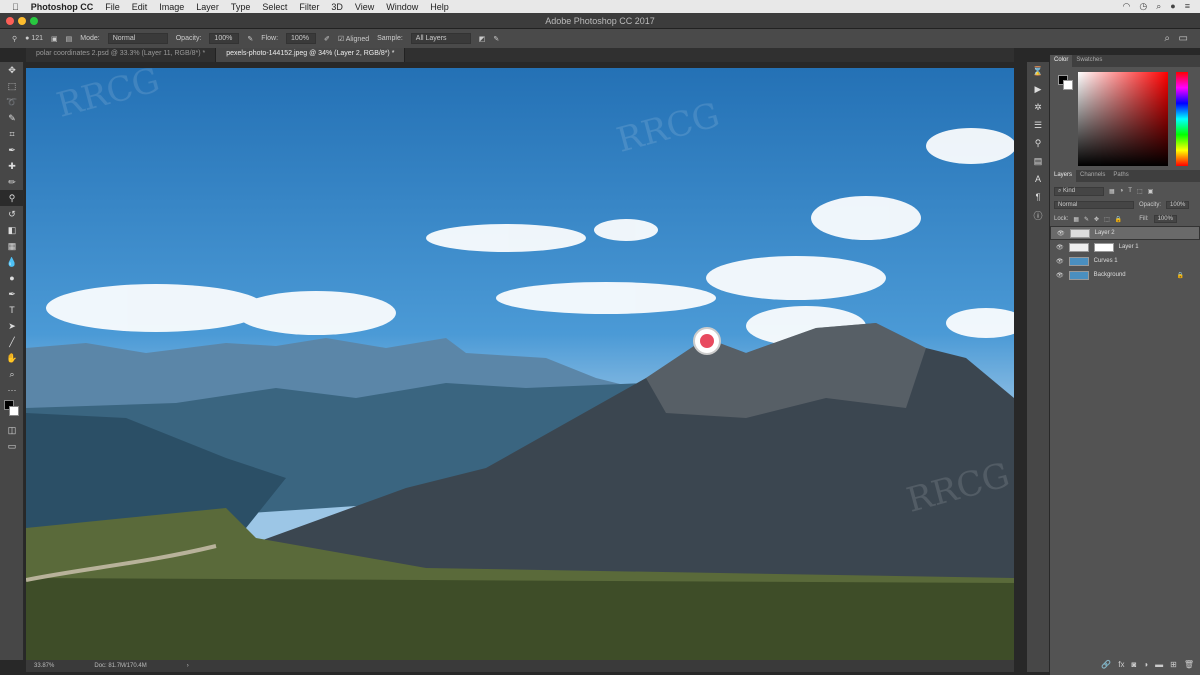 This screenshot has height=675, width=1200. What do you see at coordinates (1038, 215) in the screenshot?
I see `info-icon: ⓘ` at bounding box center [1038, 215].